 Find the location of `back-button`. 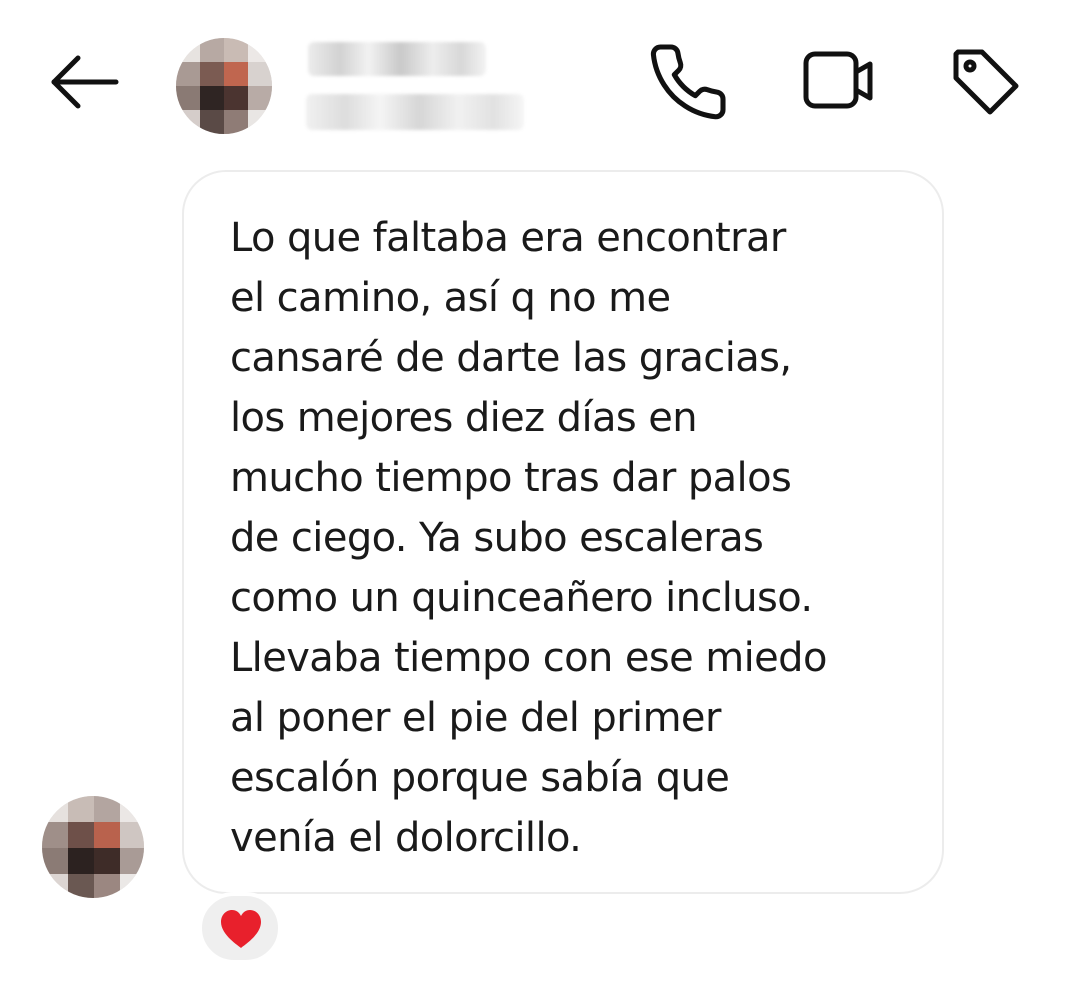

back-button is located at coordinates (85, 82).